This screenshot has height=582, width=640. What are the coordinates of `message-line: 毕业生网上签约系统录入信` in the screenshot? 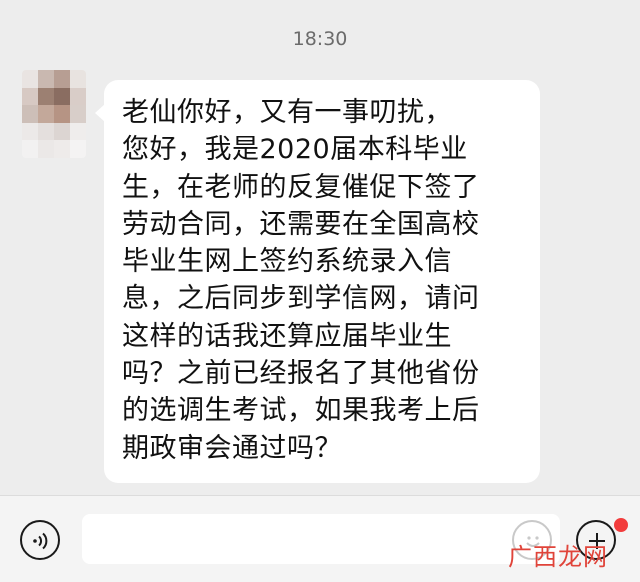 It's located at (287, 262).